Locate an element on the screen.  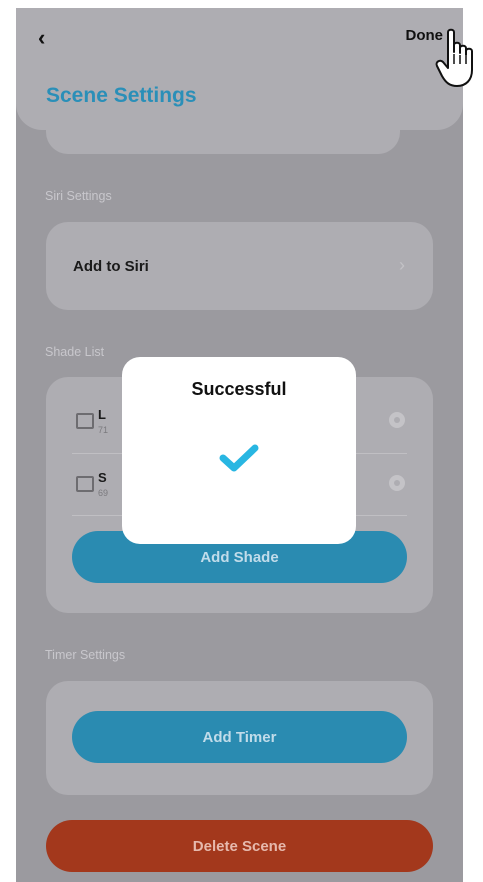
timer-card: Add Timer is located at coordinates (239, 738).